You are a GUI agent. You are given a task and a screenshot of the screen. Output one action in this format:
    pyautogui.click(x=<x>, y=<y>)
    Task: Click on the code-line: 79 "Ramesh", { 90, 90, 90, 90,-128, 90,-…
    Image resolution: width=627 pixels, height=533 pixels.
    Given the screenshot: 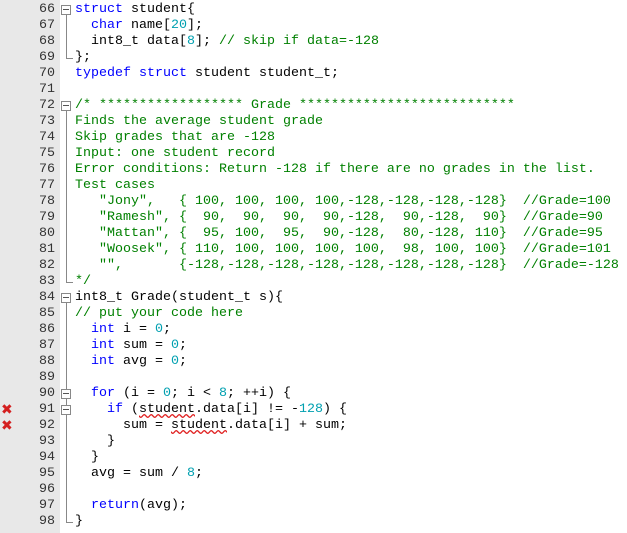 What is the action you would take?
    pyautogui.click(x=313, y=218)
    